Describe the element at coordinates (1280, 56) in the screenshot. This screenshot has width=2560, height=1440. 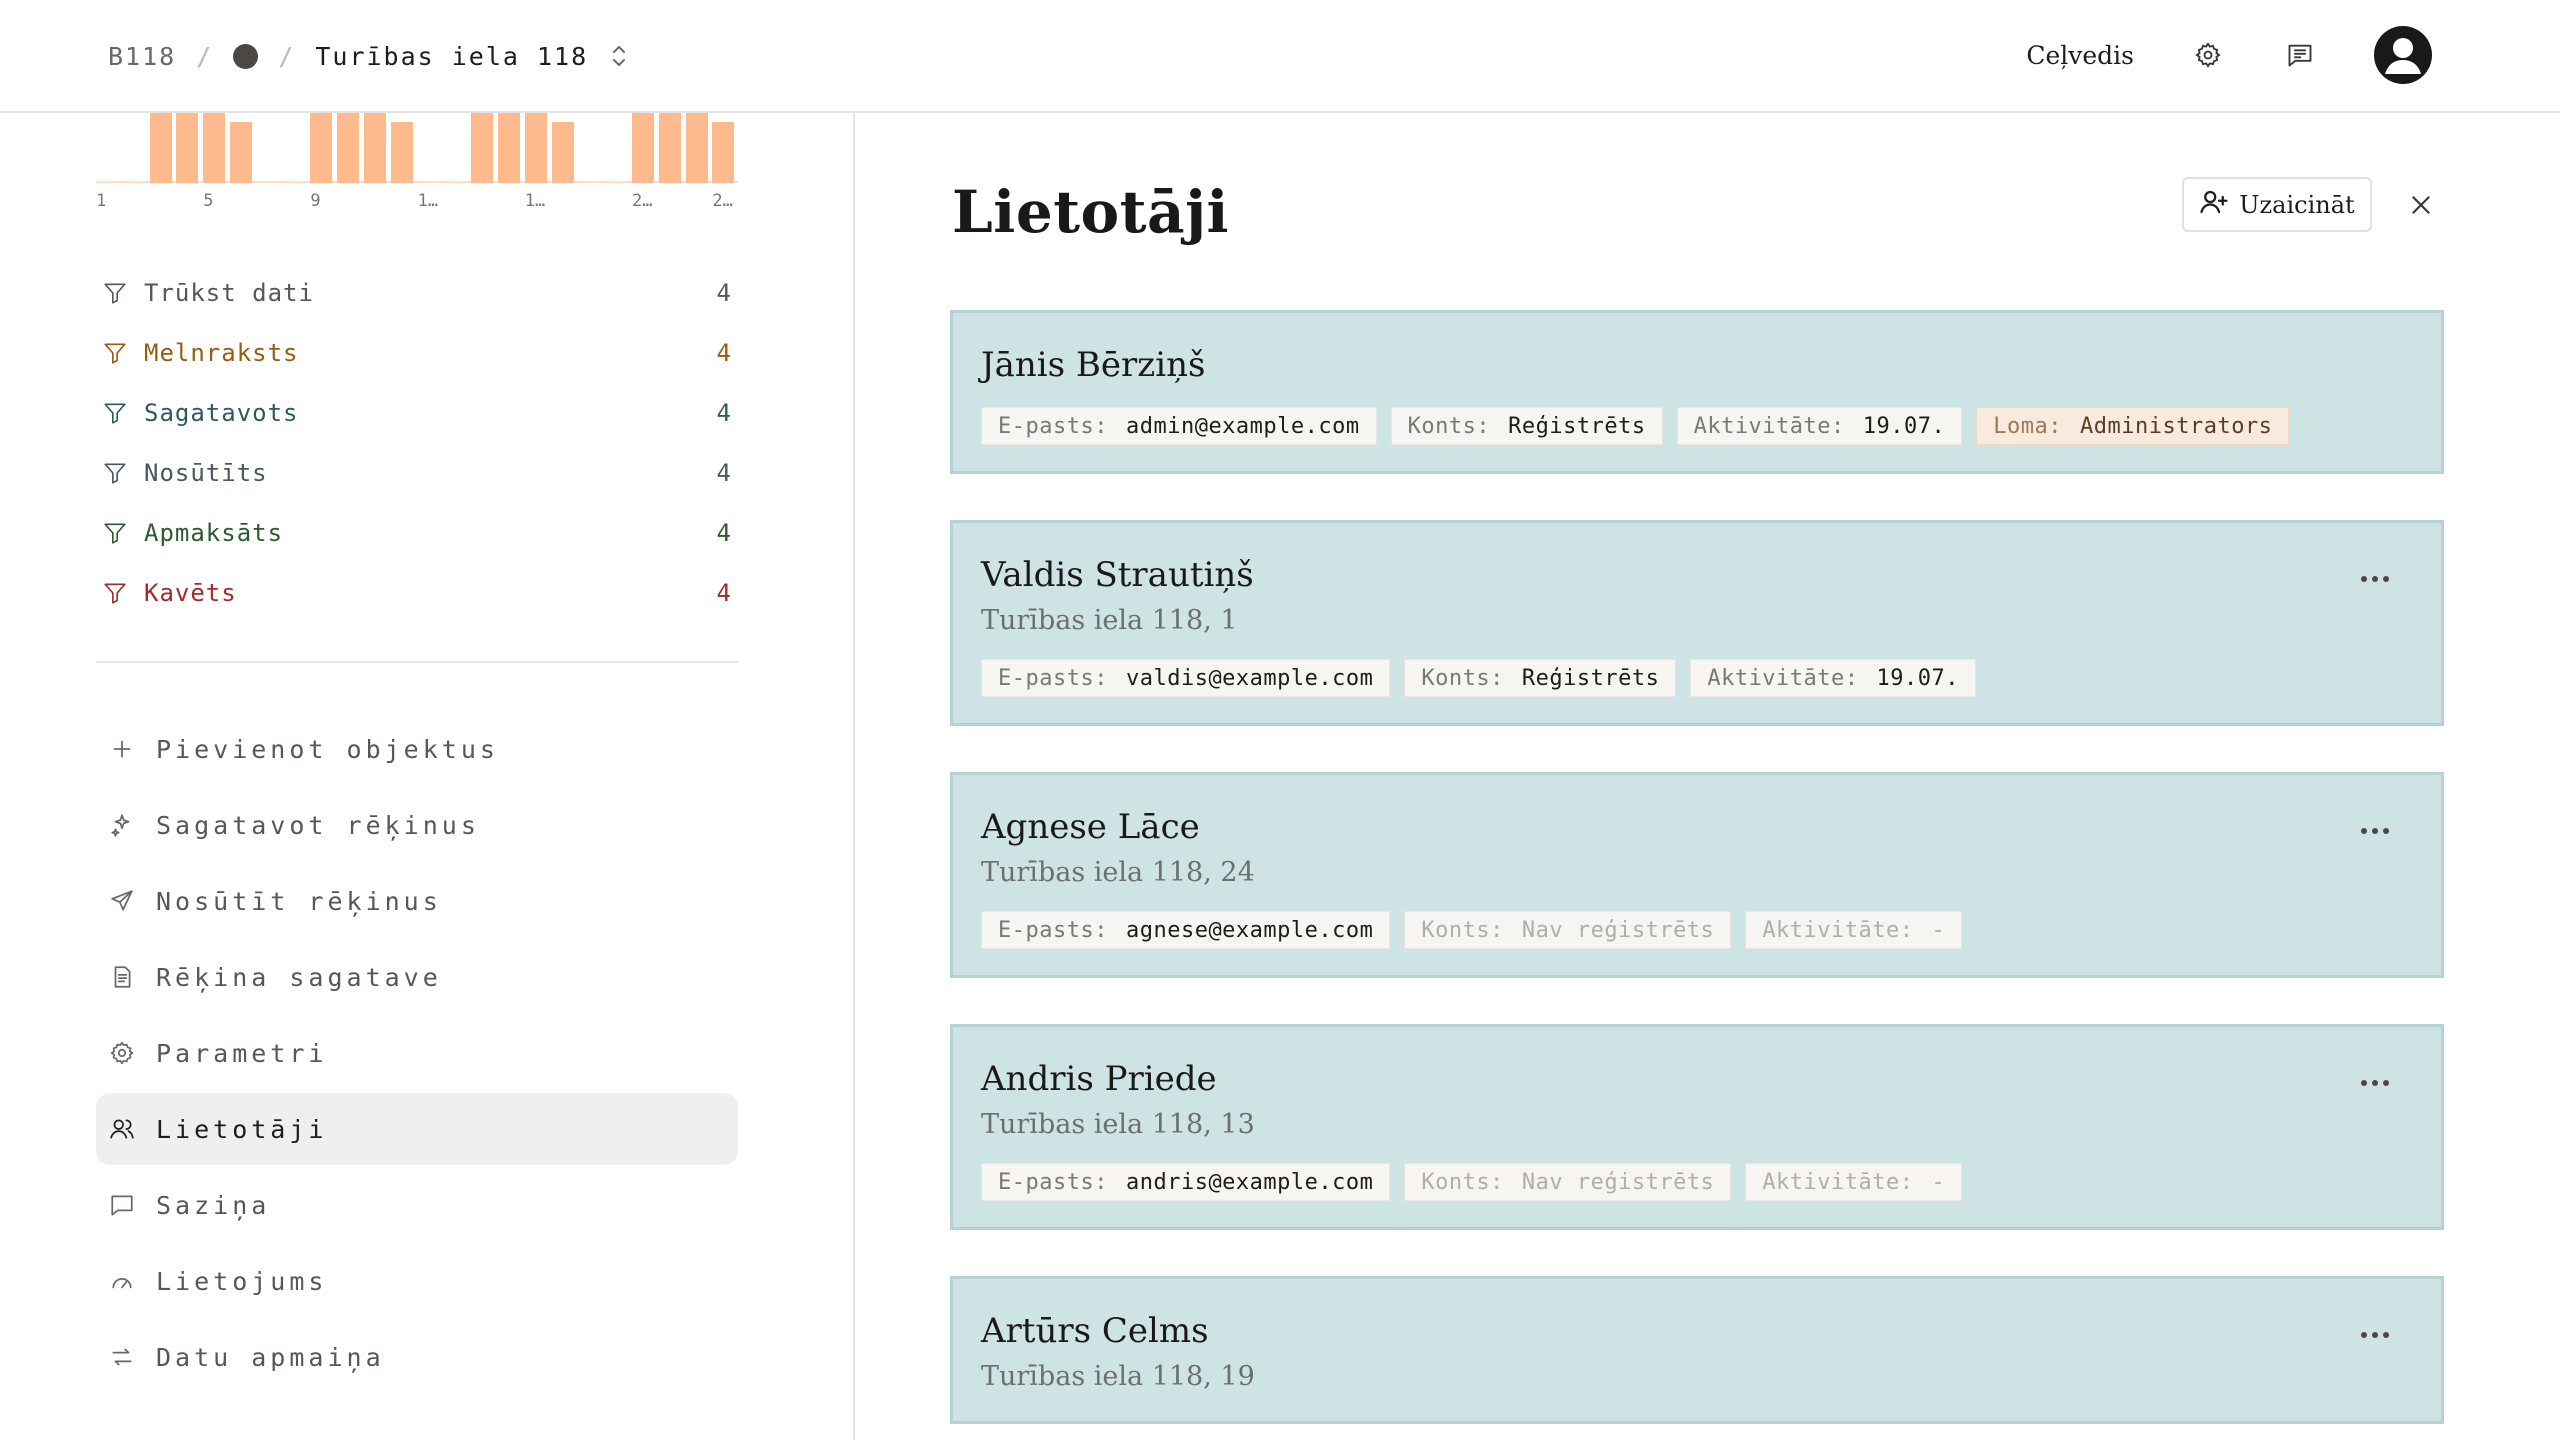
I see `top-bar: B118 / / Turības iela 118 Ceļvedis` at that location.